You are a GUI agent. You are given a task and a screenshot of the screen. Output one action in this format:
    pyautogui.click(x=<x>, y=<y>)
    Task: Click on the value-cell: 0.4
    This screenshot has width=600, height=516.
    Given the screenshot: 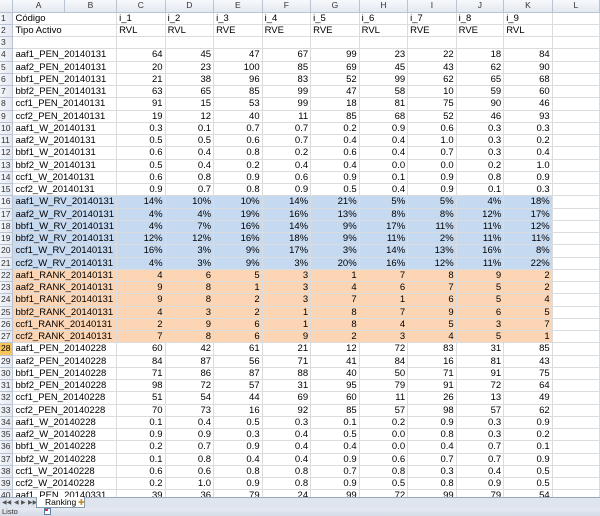 What is the action you would take?
    pyautogui.click(x=287, y=447)
    